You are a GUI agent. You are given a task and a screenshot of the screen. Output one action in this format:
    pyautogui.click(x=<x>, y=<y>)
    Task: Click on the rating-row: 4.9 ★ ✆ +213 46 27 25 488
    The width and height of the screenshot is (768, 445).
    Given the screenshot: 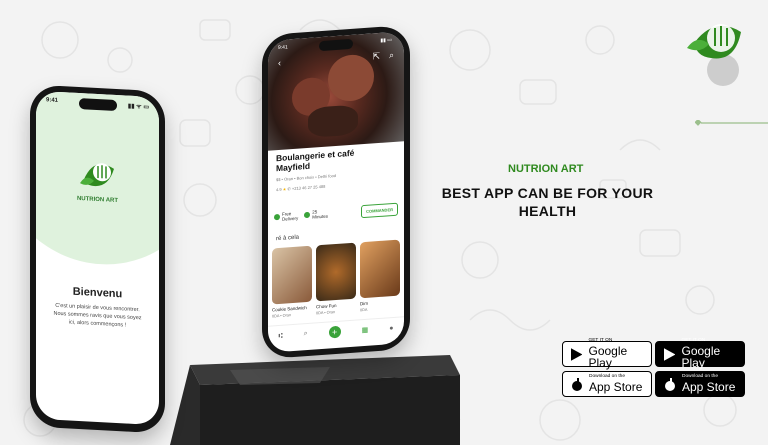 What is the action you would take?
    pyautogui.click(x=300, y=188)
    